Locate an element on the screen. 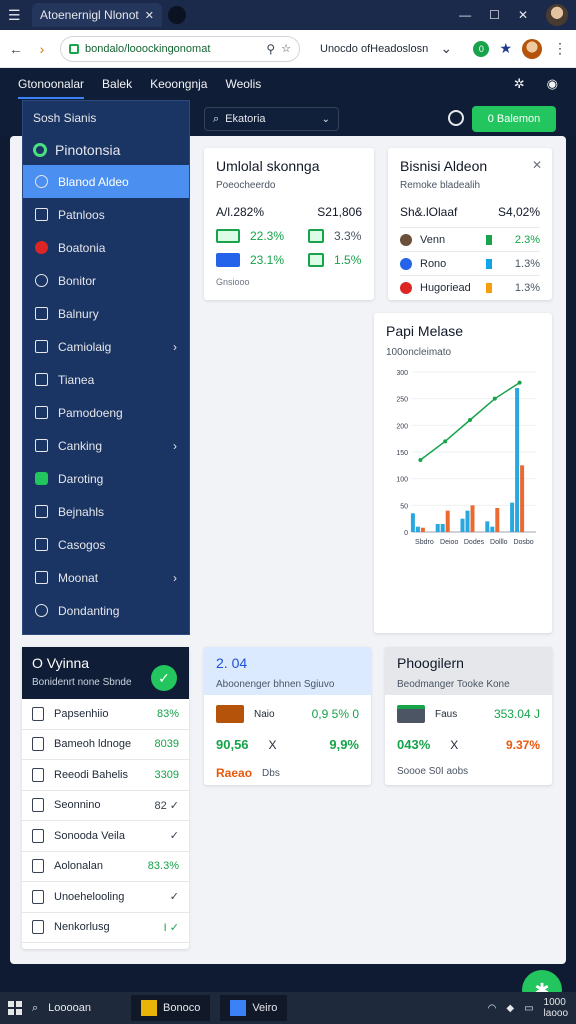  nav-tab-3: Keoongnja is located at coordinates (178, 84).